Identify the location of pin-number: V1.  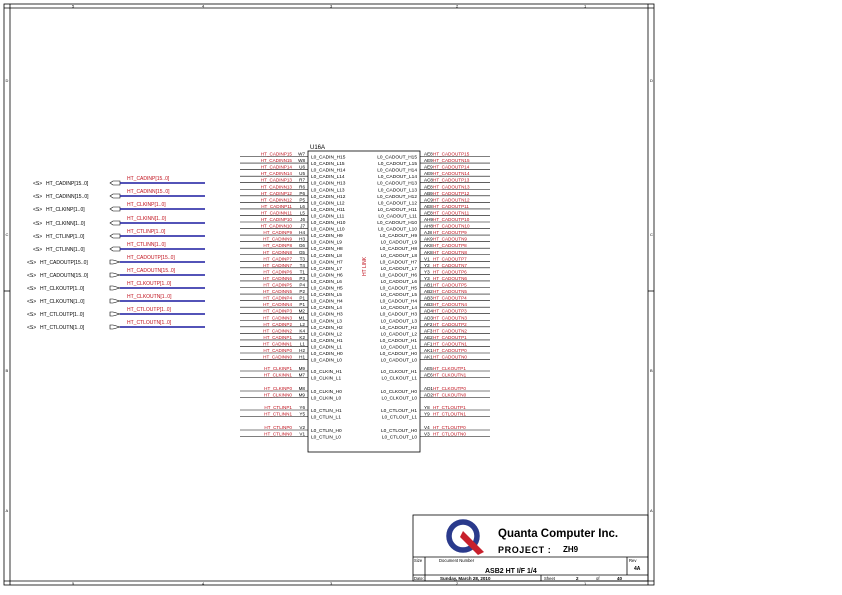
(427, 258).